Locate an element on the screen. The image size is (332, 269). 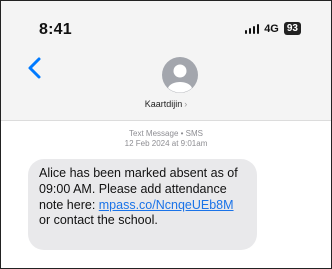
contact-name: Kaartdijin is located at coordinates (163, 104).